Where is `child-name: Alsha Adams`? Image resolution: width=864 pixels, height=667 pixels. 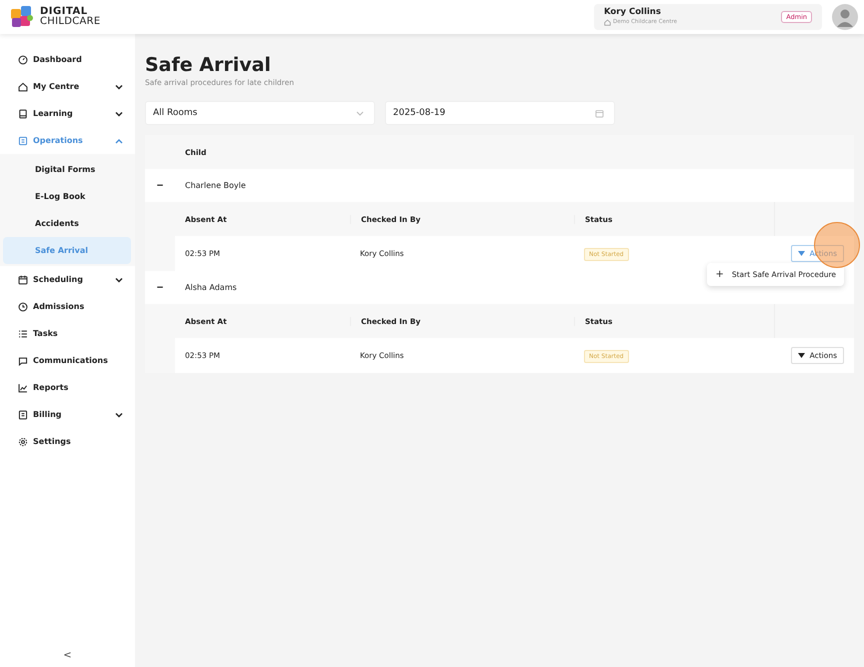
child-name: Alsha Adams is located at coordinates (211, 287).